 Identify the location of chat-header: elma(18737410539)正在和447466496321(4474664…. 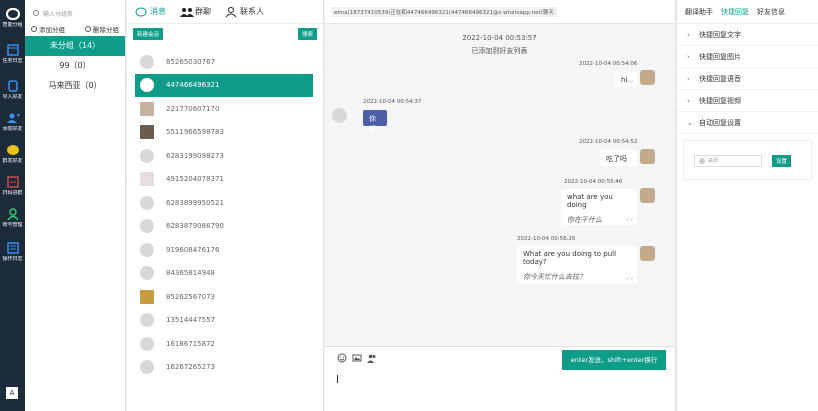
(499, 12).